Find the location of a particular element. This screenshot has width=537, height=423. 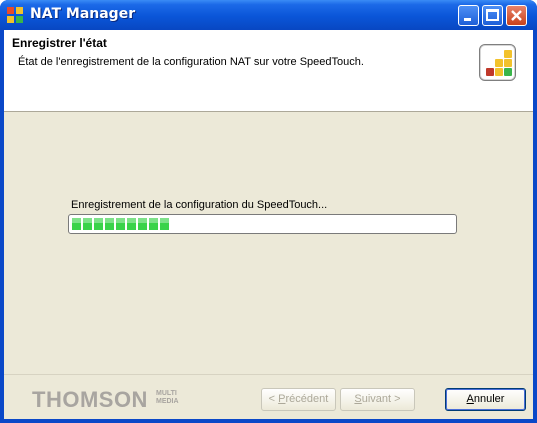

multimedia-logo: MULTI MEDIA is located at coordinates (167, 397).